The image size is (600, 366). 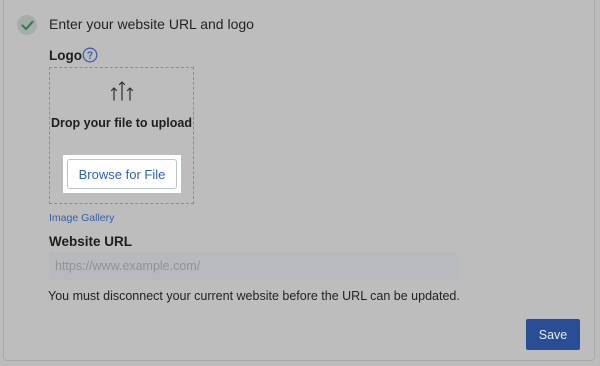 What do you see at coordinates (151, 24) in the screenshot?
I see `step-title: Enter your website URL and logo` at bounding box center [151, 24].